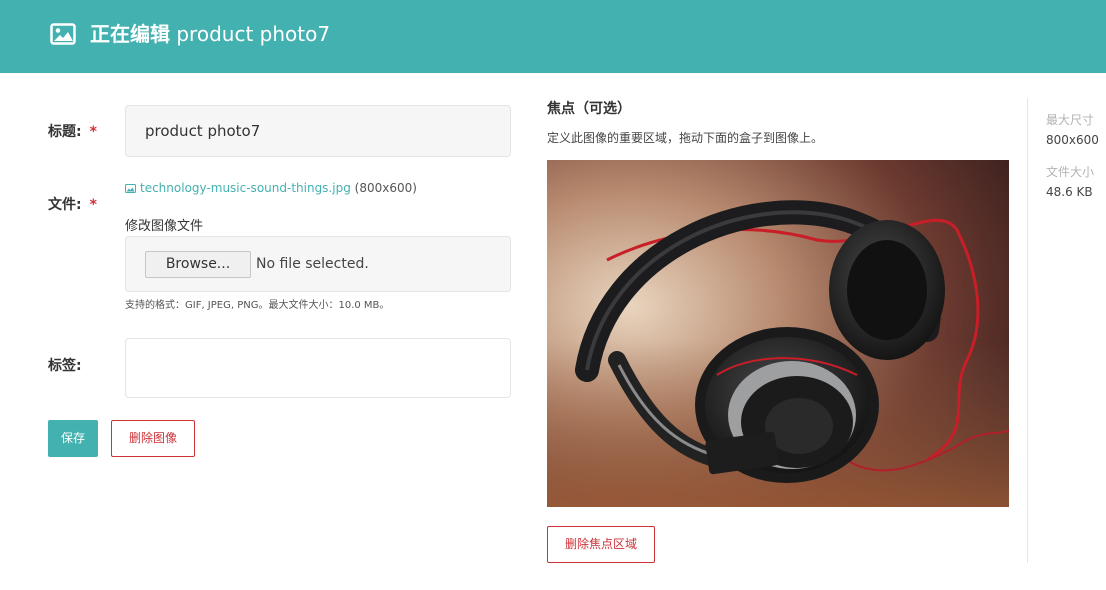 The height and width of the screenshot is (590, 1106). I want to click on file-size-label: 文件大小, so click(1070, 172).